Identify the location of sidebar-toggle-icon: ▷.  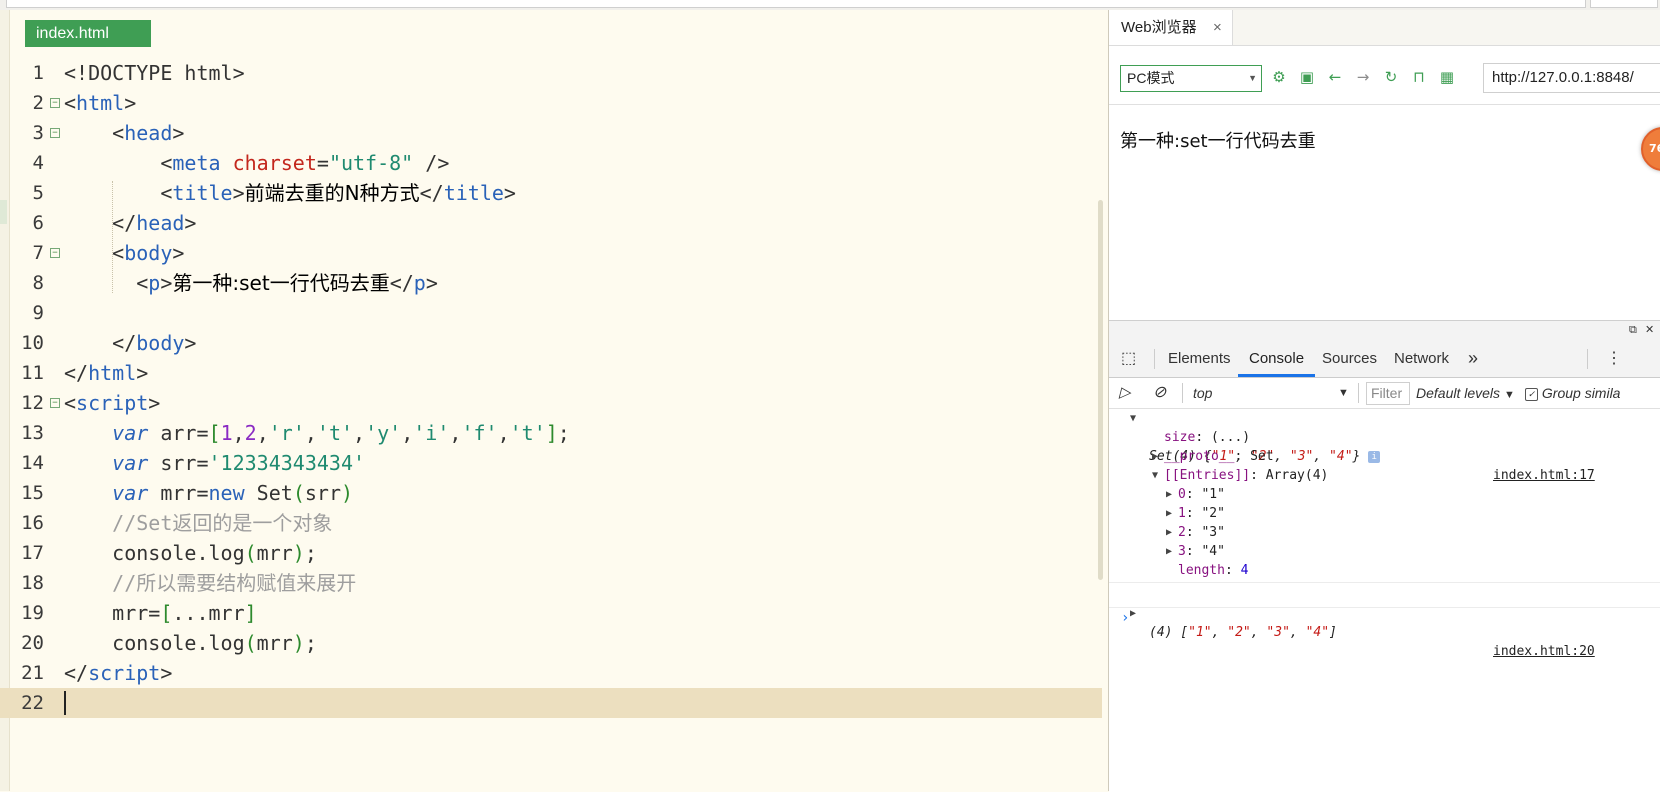
(1125, 393).